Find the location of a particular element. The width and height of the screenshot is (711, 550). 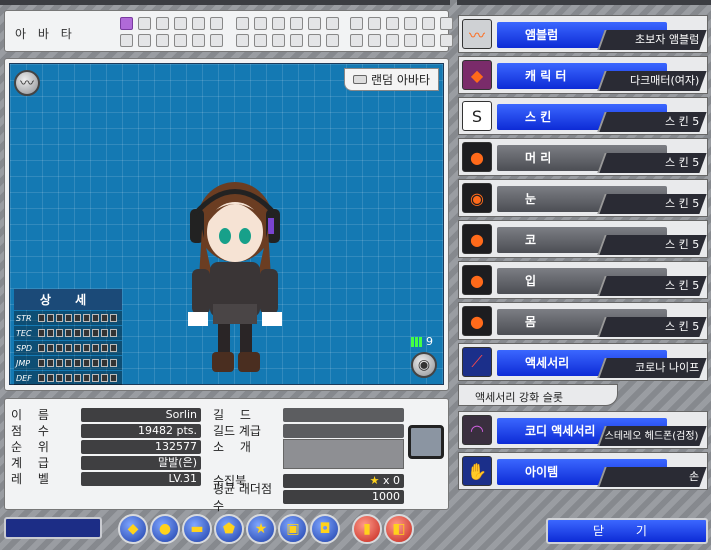

ladder-value: 1000 is located at coordinates (343, 496).